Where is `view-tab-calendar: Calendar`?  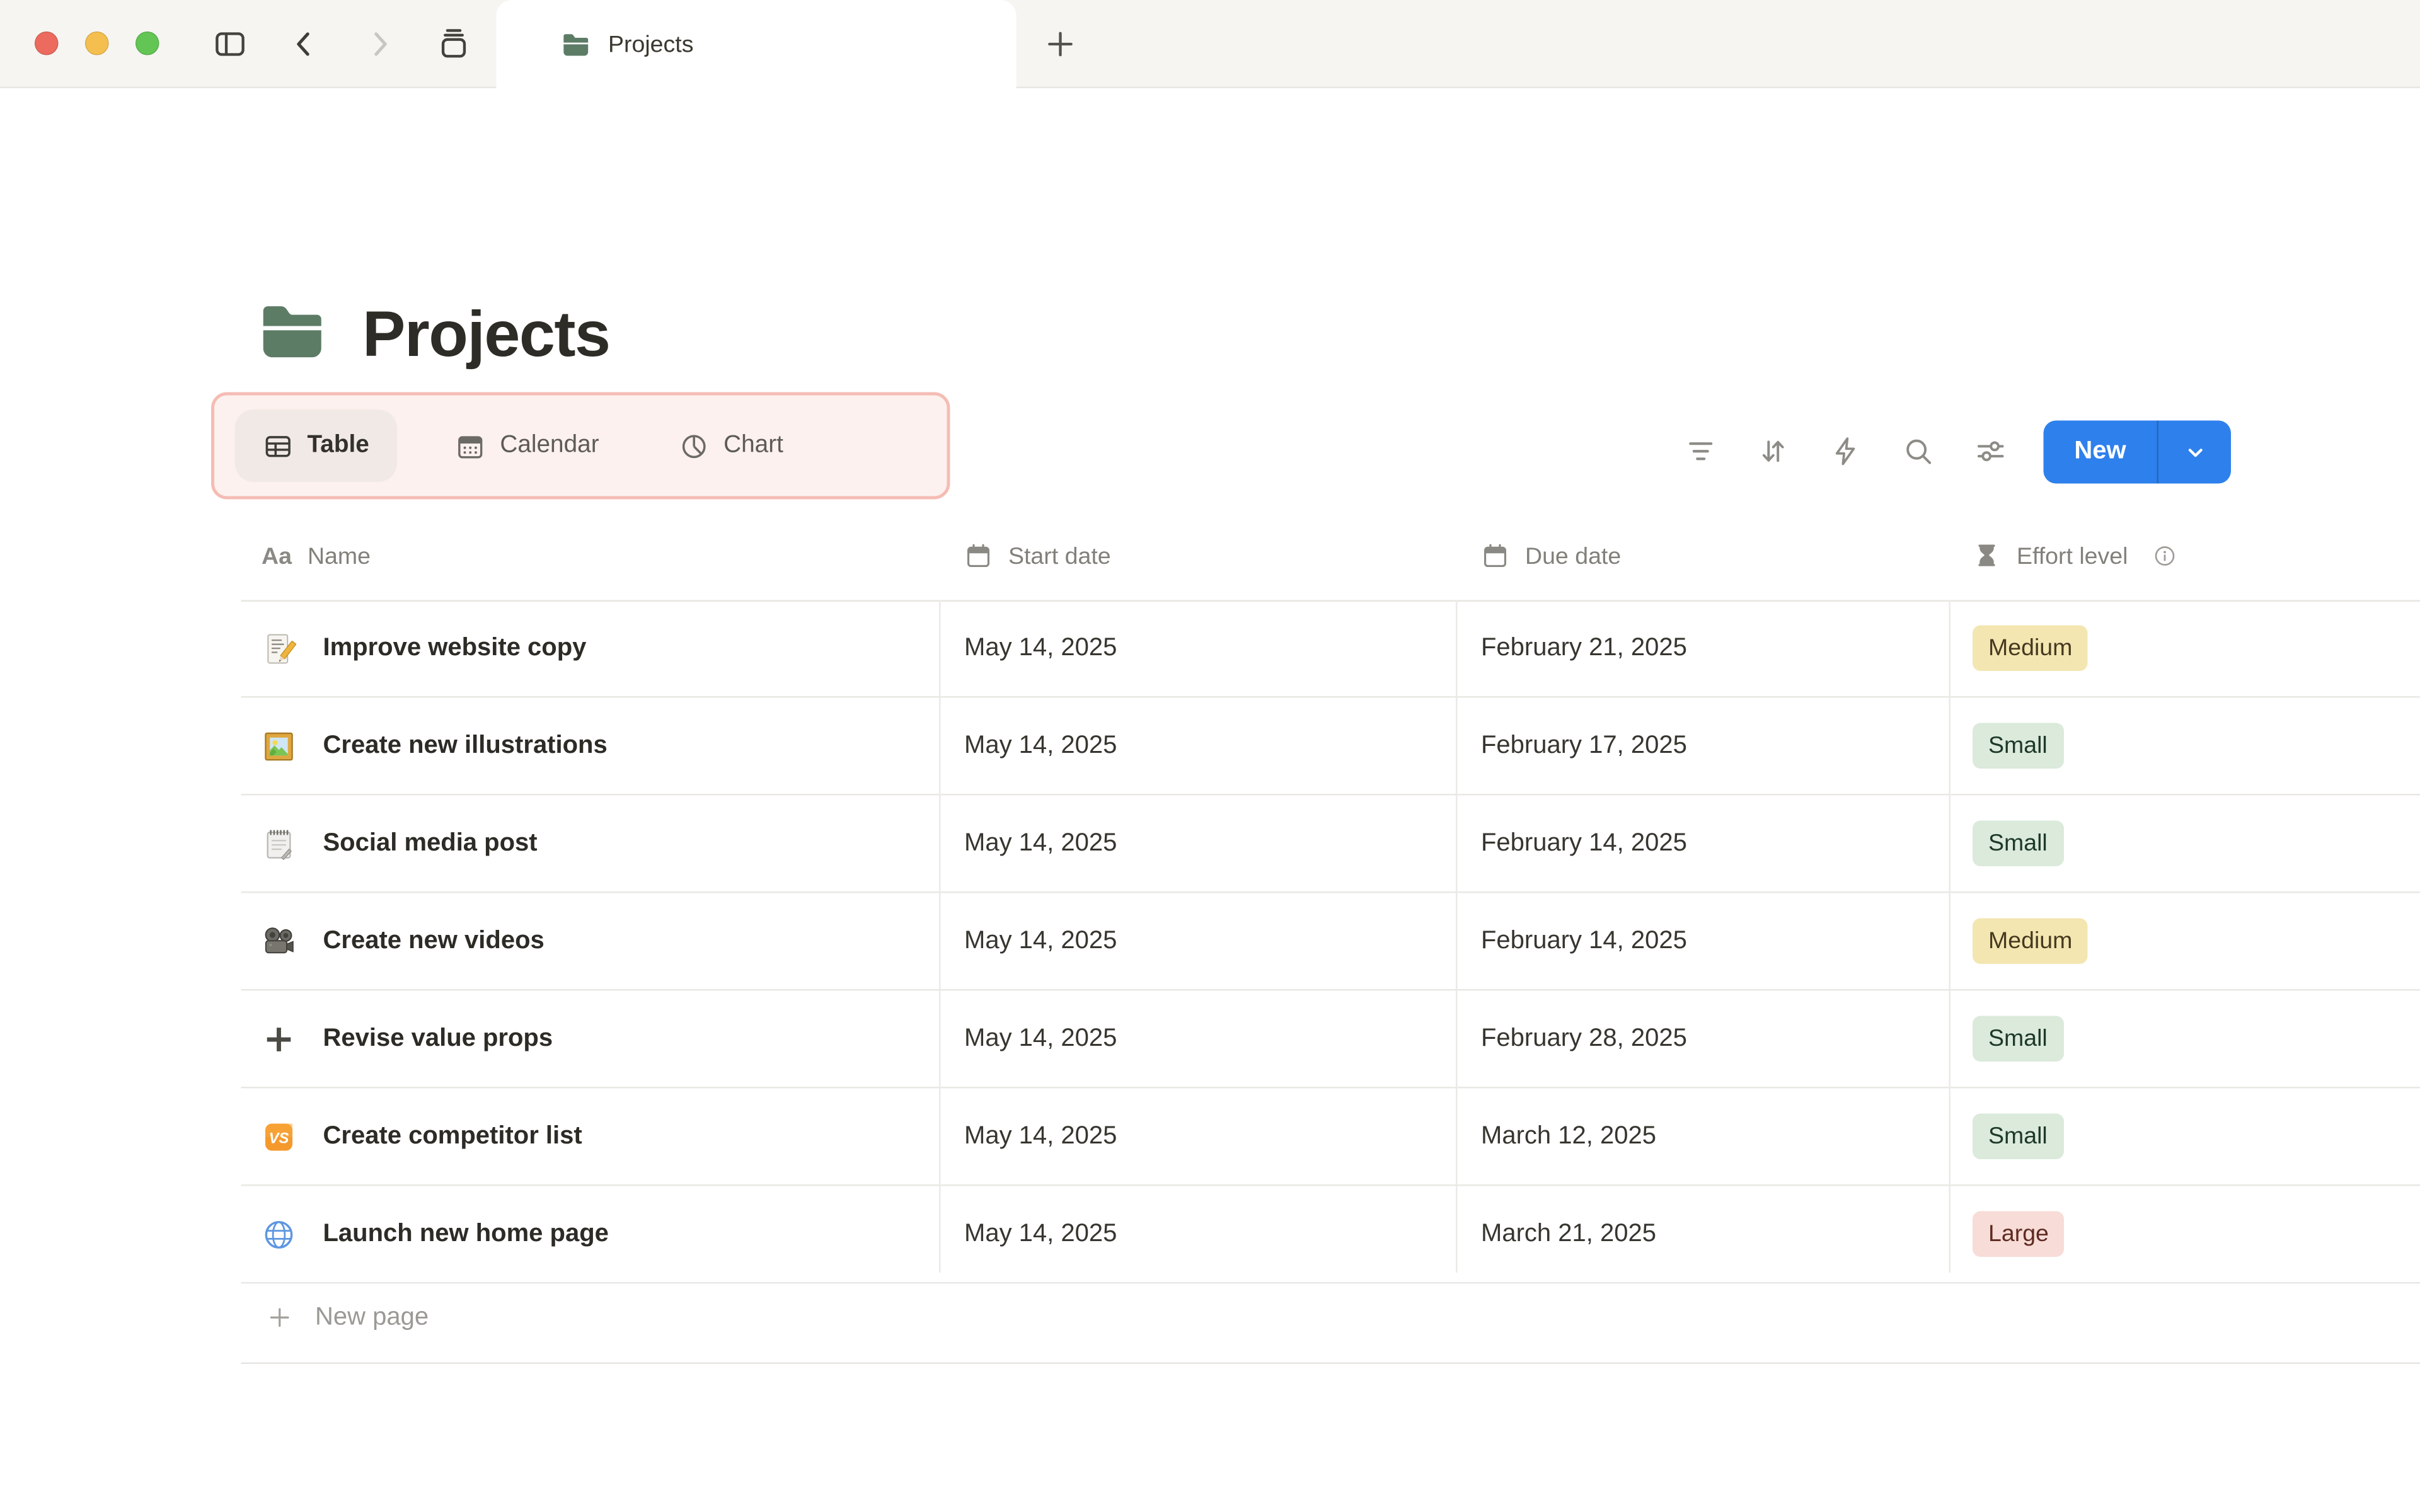
view-tab-calendar: Calendar is located at coordinates (527, 446).